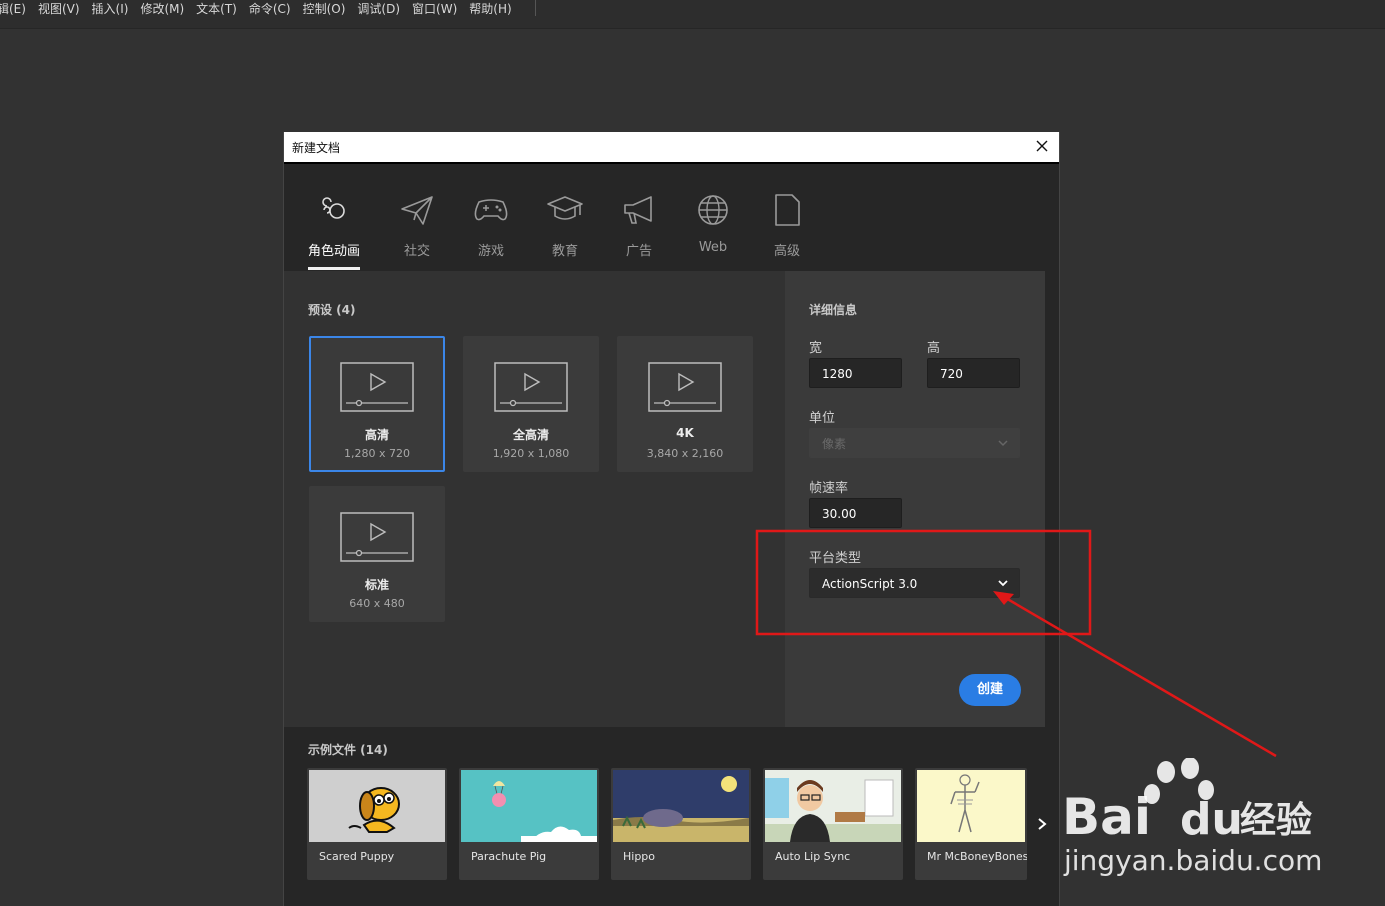  I want to click on platform-select: ActionScript 3.0, so click(914, 583).